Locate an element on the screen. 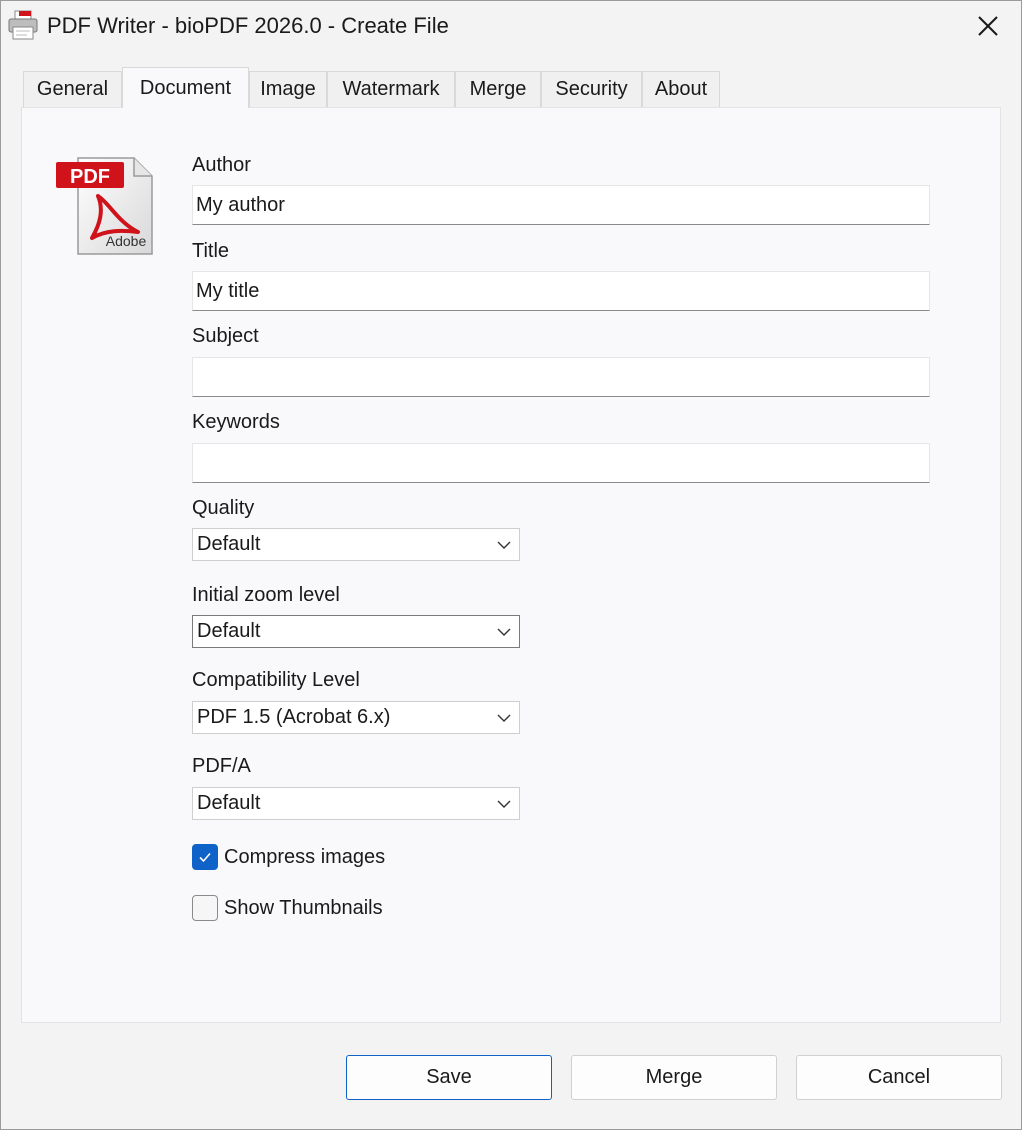 The width and height of the screenshot is (1022, 1130). compatibility-label: Compatibility Level is located at coordinates (276, 680).